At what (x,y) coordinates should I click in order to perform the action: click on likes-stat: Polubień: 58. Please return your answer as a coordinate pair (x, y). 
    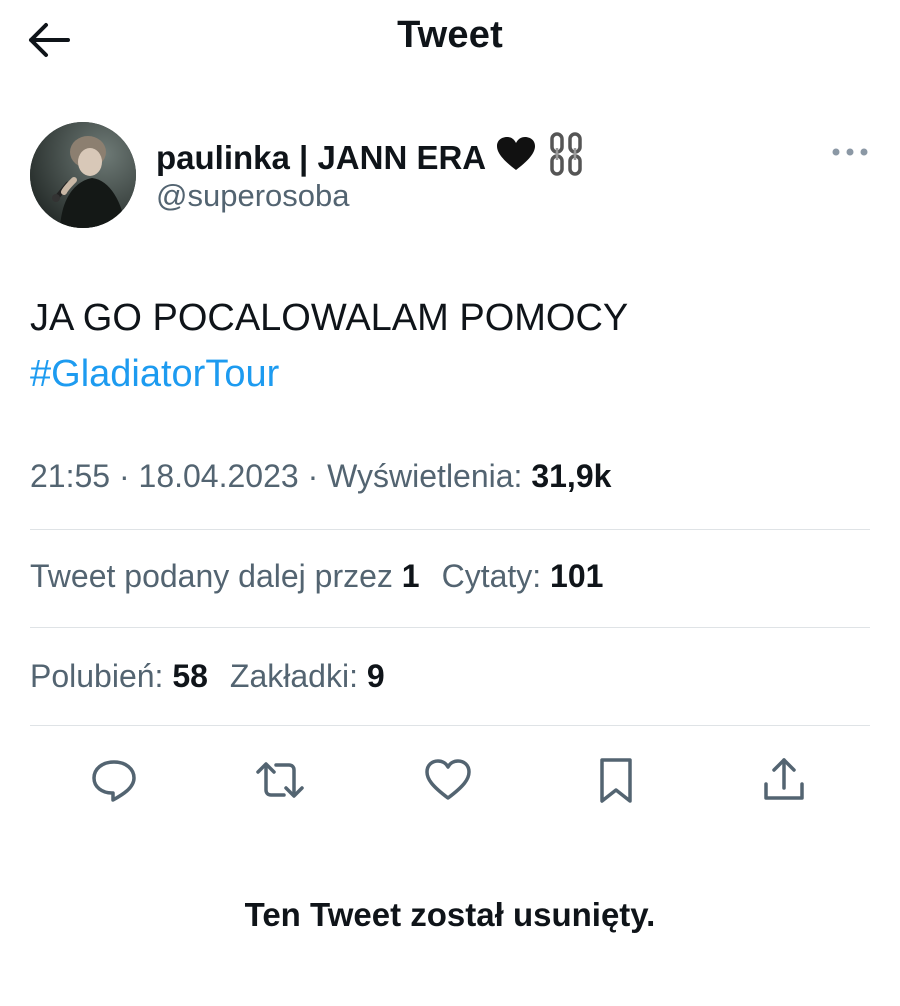
    Looking at the image, I should click on (119, 676).